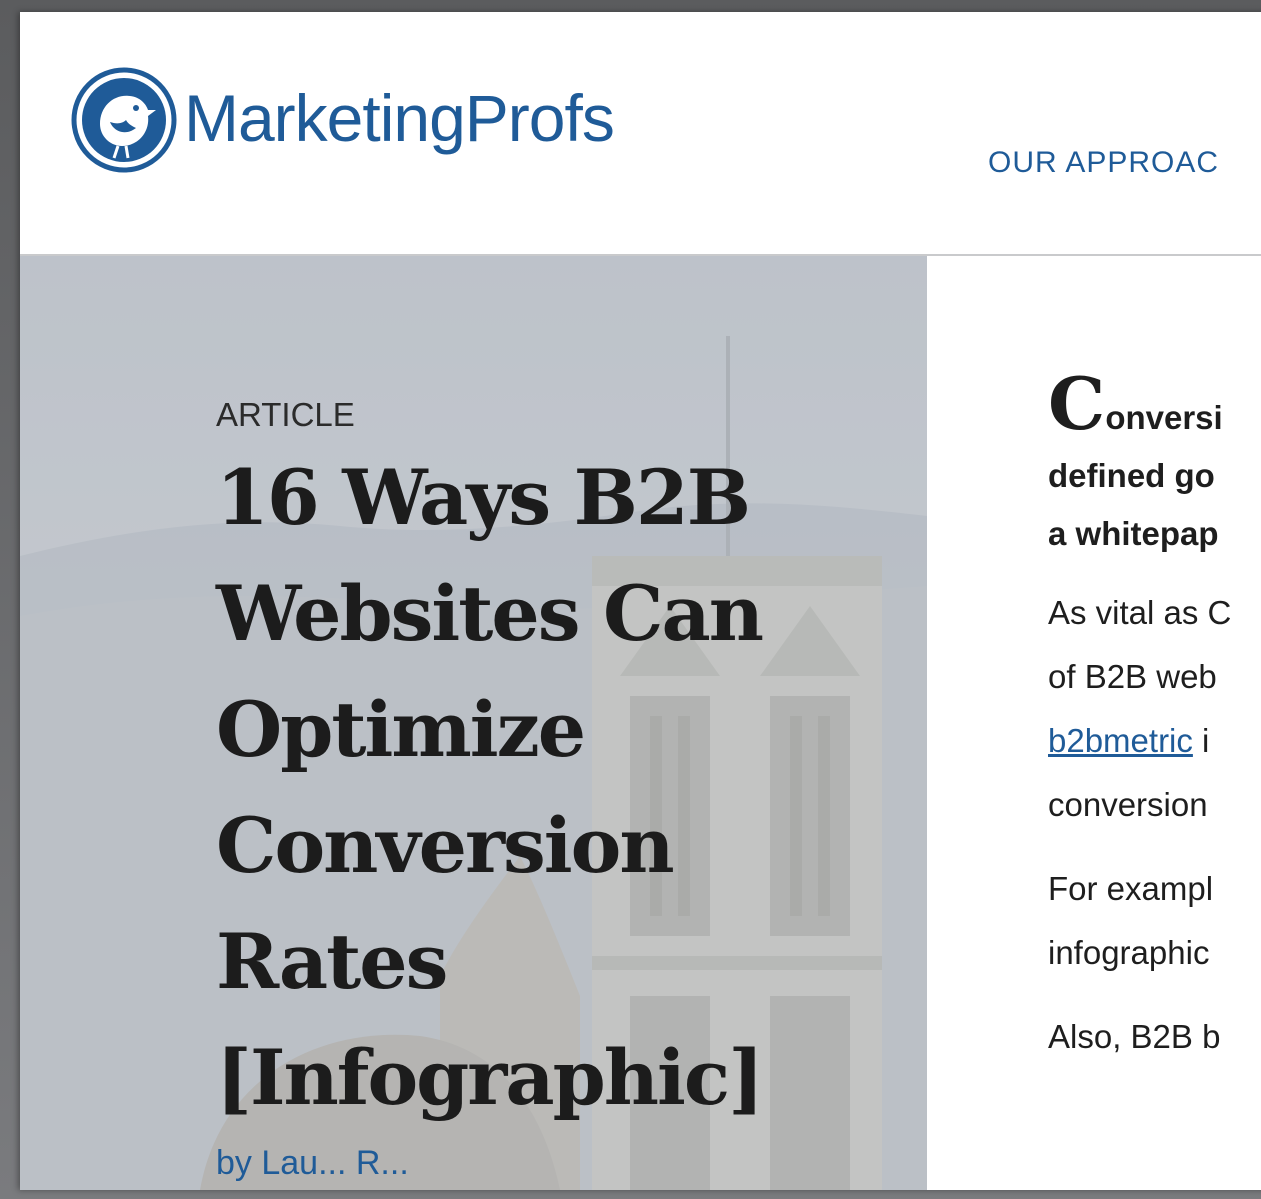 This screenshot has width=1261, height=1199. What do you see at coordinates (124, 120) in the screenshot?
I see `bird-circle-logo-icon` at bounding box center [124, 120].